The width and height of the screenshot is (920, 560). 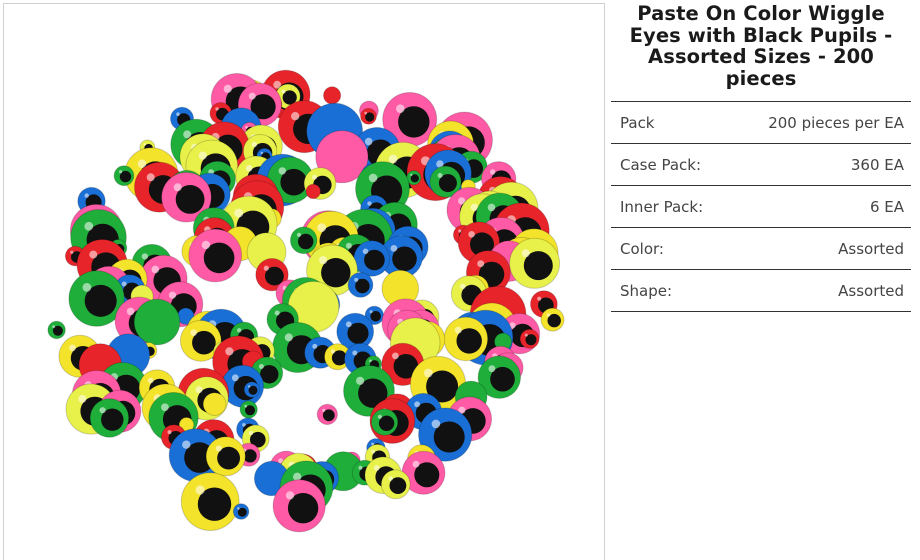 What do you see at coordinates (761, 165) in the screenshot?
I see `spec-row-case-pack: Case Pack: 360 EA` at bounding box center [761, 165].